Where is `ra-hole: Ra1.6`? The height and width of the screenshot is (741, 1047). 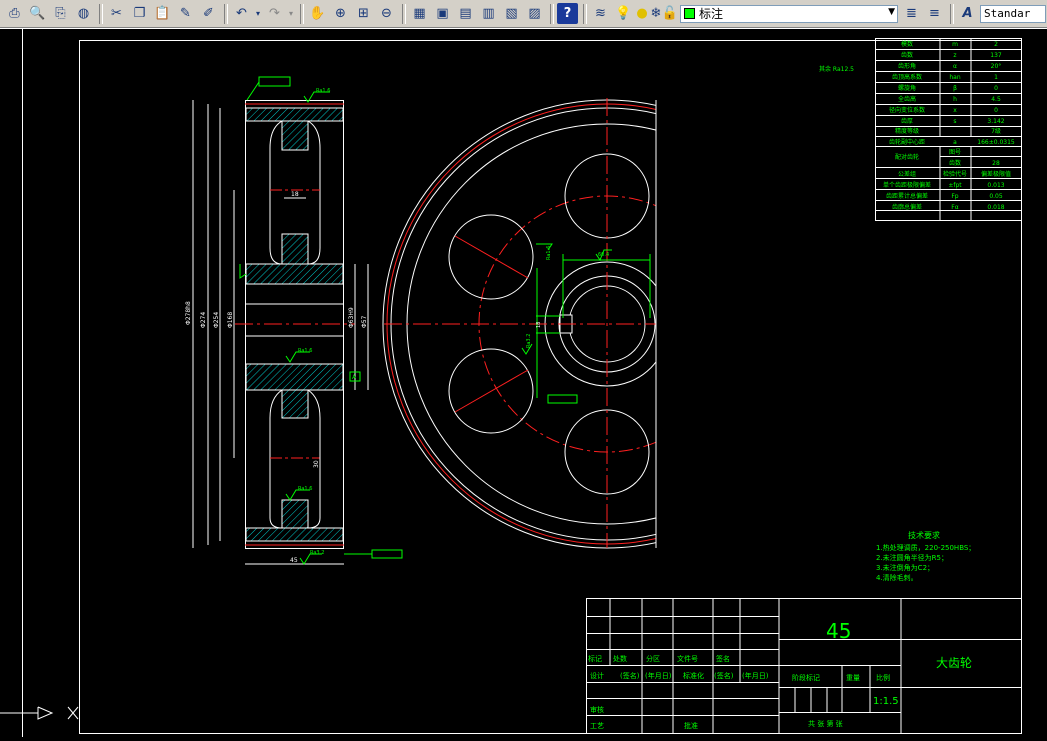
ra-hole: Ra1.6 is located at coordinates (549, 253).